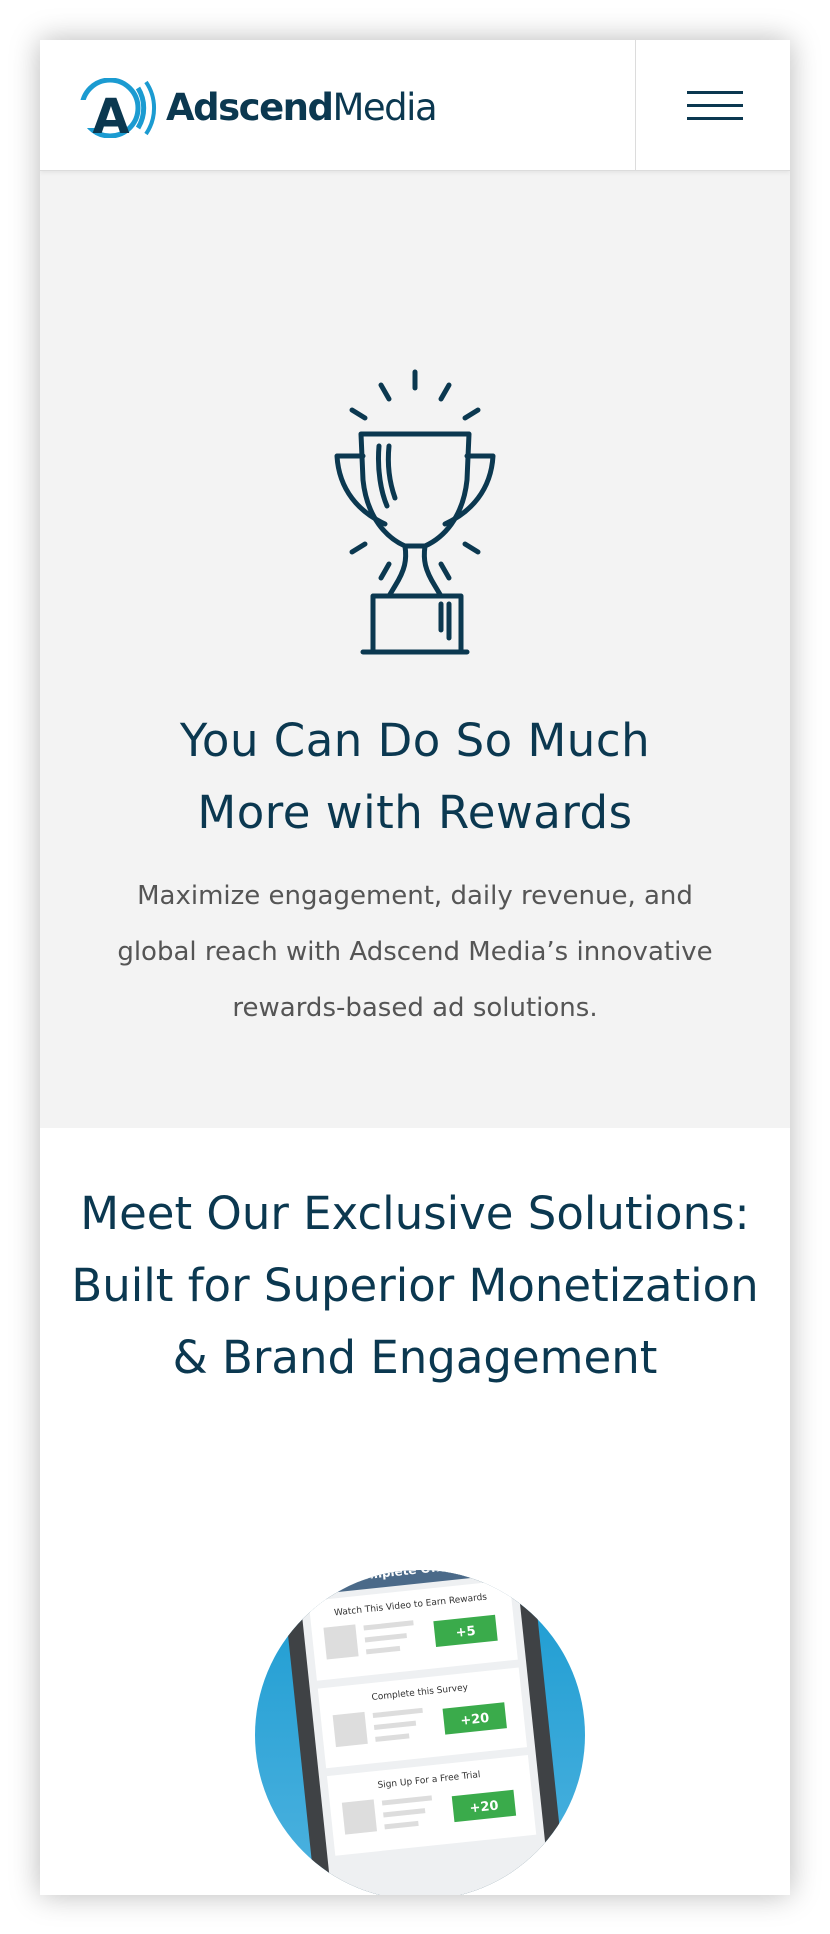 The height and width of the screenshot is (1934, 830). I want to click on logo-name-bold: Adscend, so click(250, 107).